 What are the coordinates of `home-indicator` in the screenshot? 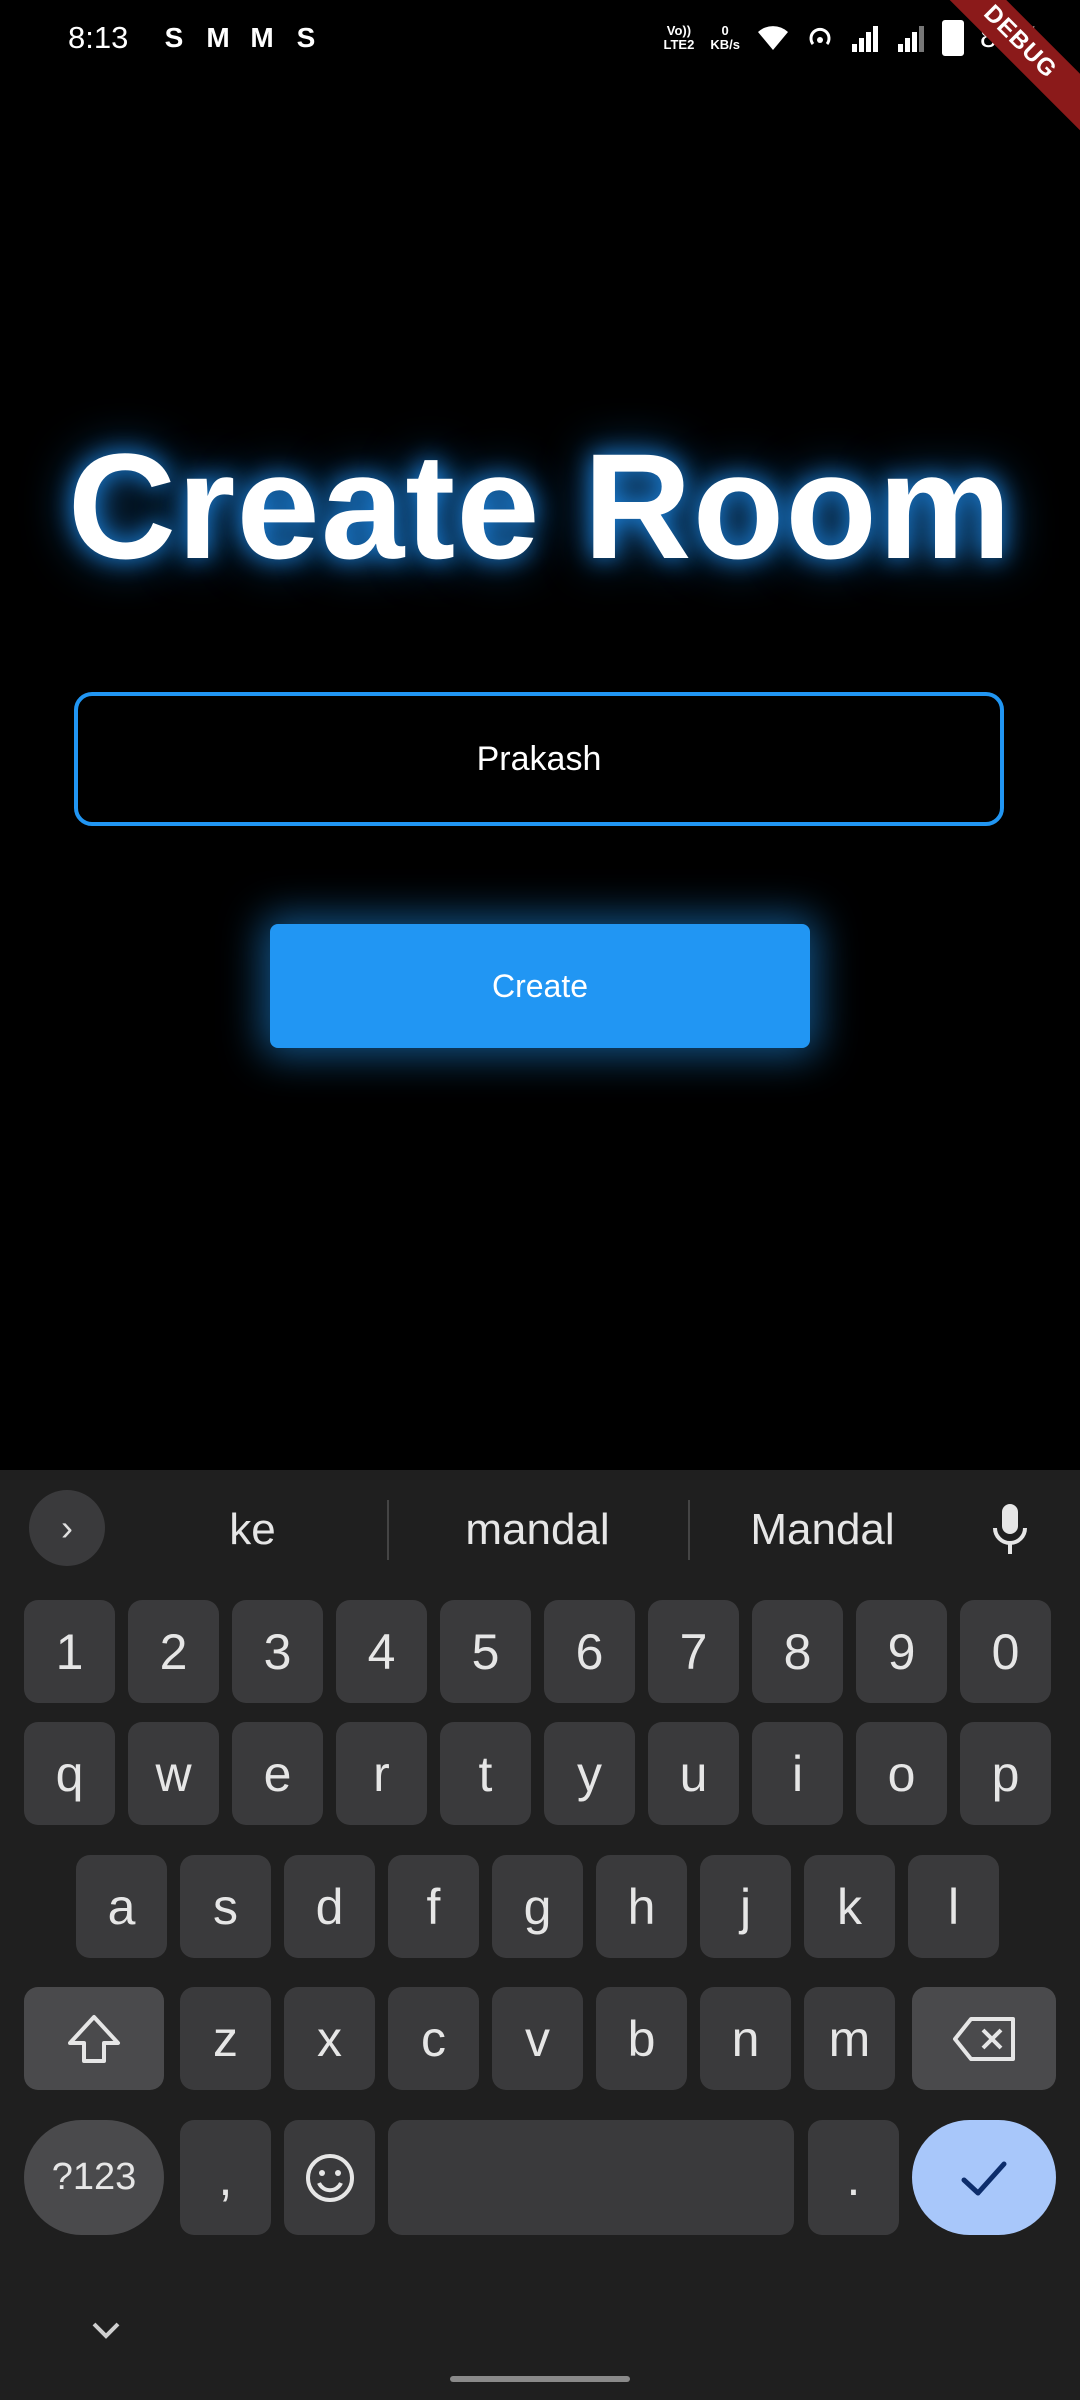 It's located at (540, 2379).